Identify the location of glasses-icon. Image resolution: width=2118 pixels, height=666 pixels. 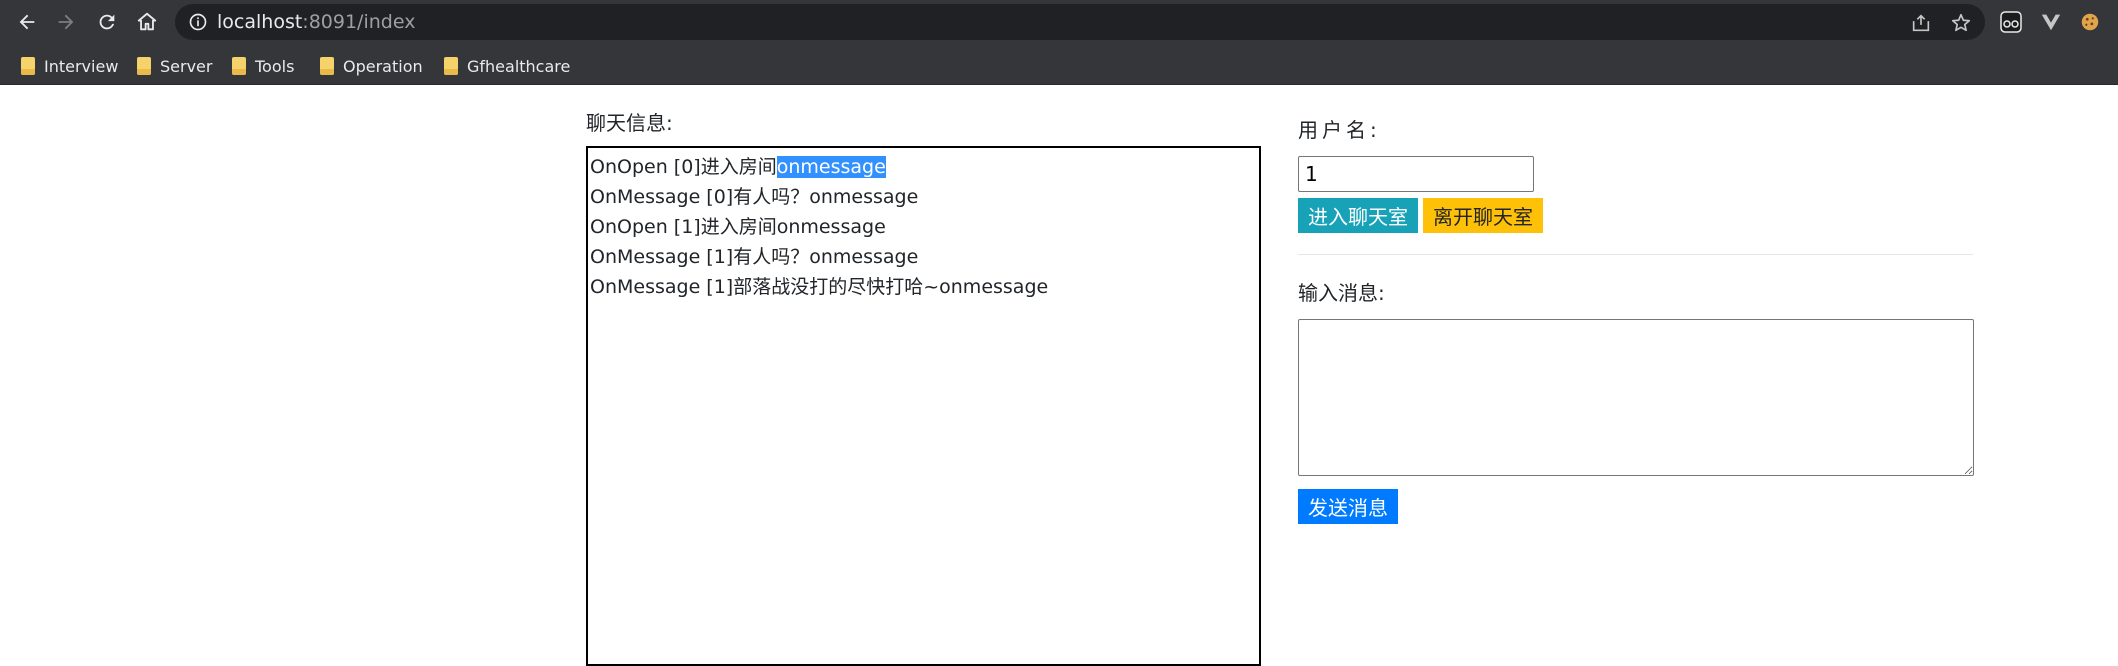
(2011, 22).